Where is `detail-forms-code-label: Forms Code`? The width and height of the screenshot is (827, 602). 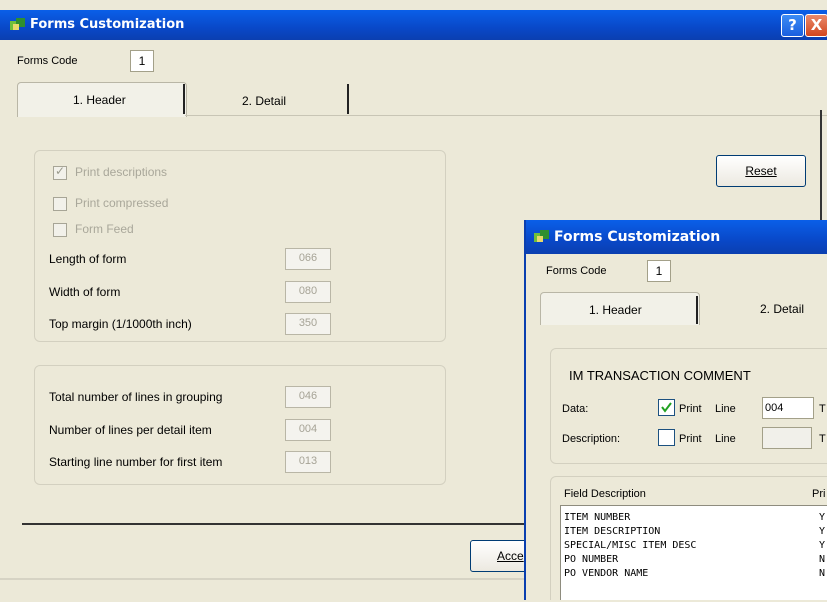
detail-forms-code-label: Forms Code is located at coordinates (576, 271).